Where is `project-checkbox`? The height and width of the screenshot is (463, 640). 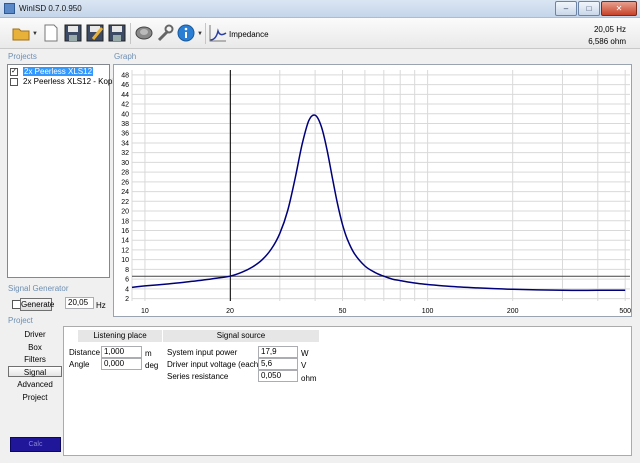 project-checkbox is located at coordinates (14, 82).